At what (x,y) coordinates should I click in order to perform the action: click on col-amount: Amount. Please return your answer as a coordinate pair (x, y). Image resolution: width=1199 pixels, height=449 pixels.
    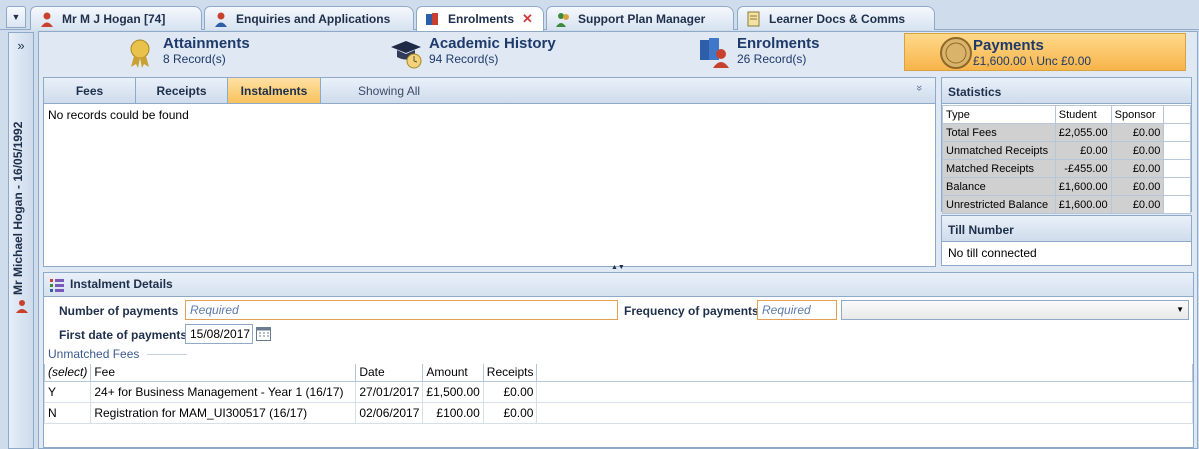
    Looking at the image, I should click on (453, 373).